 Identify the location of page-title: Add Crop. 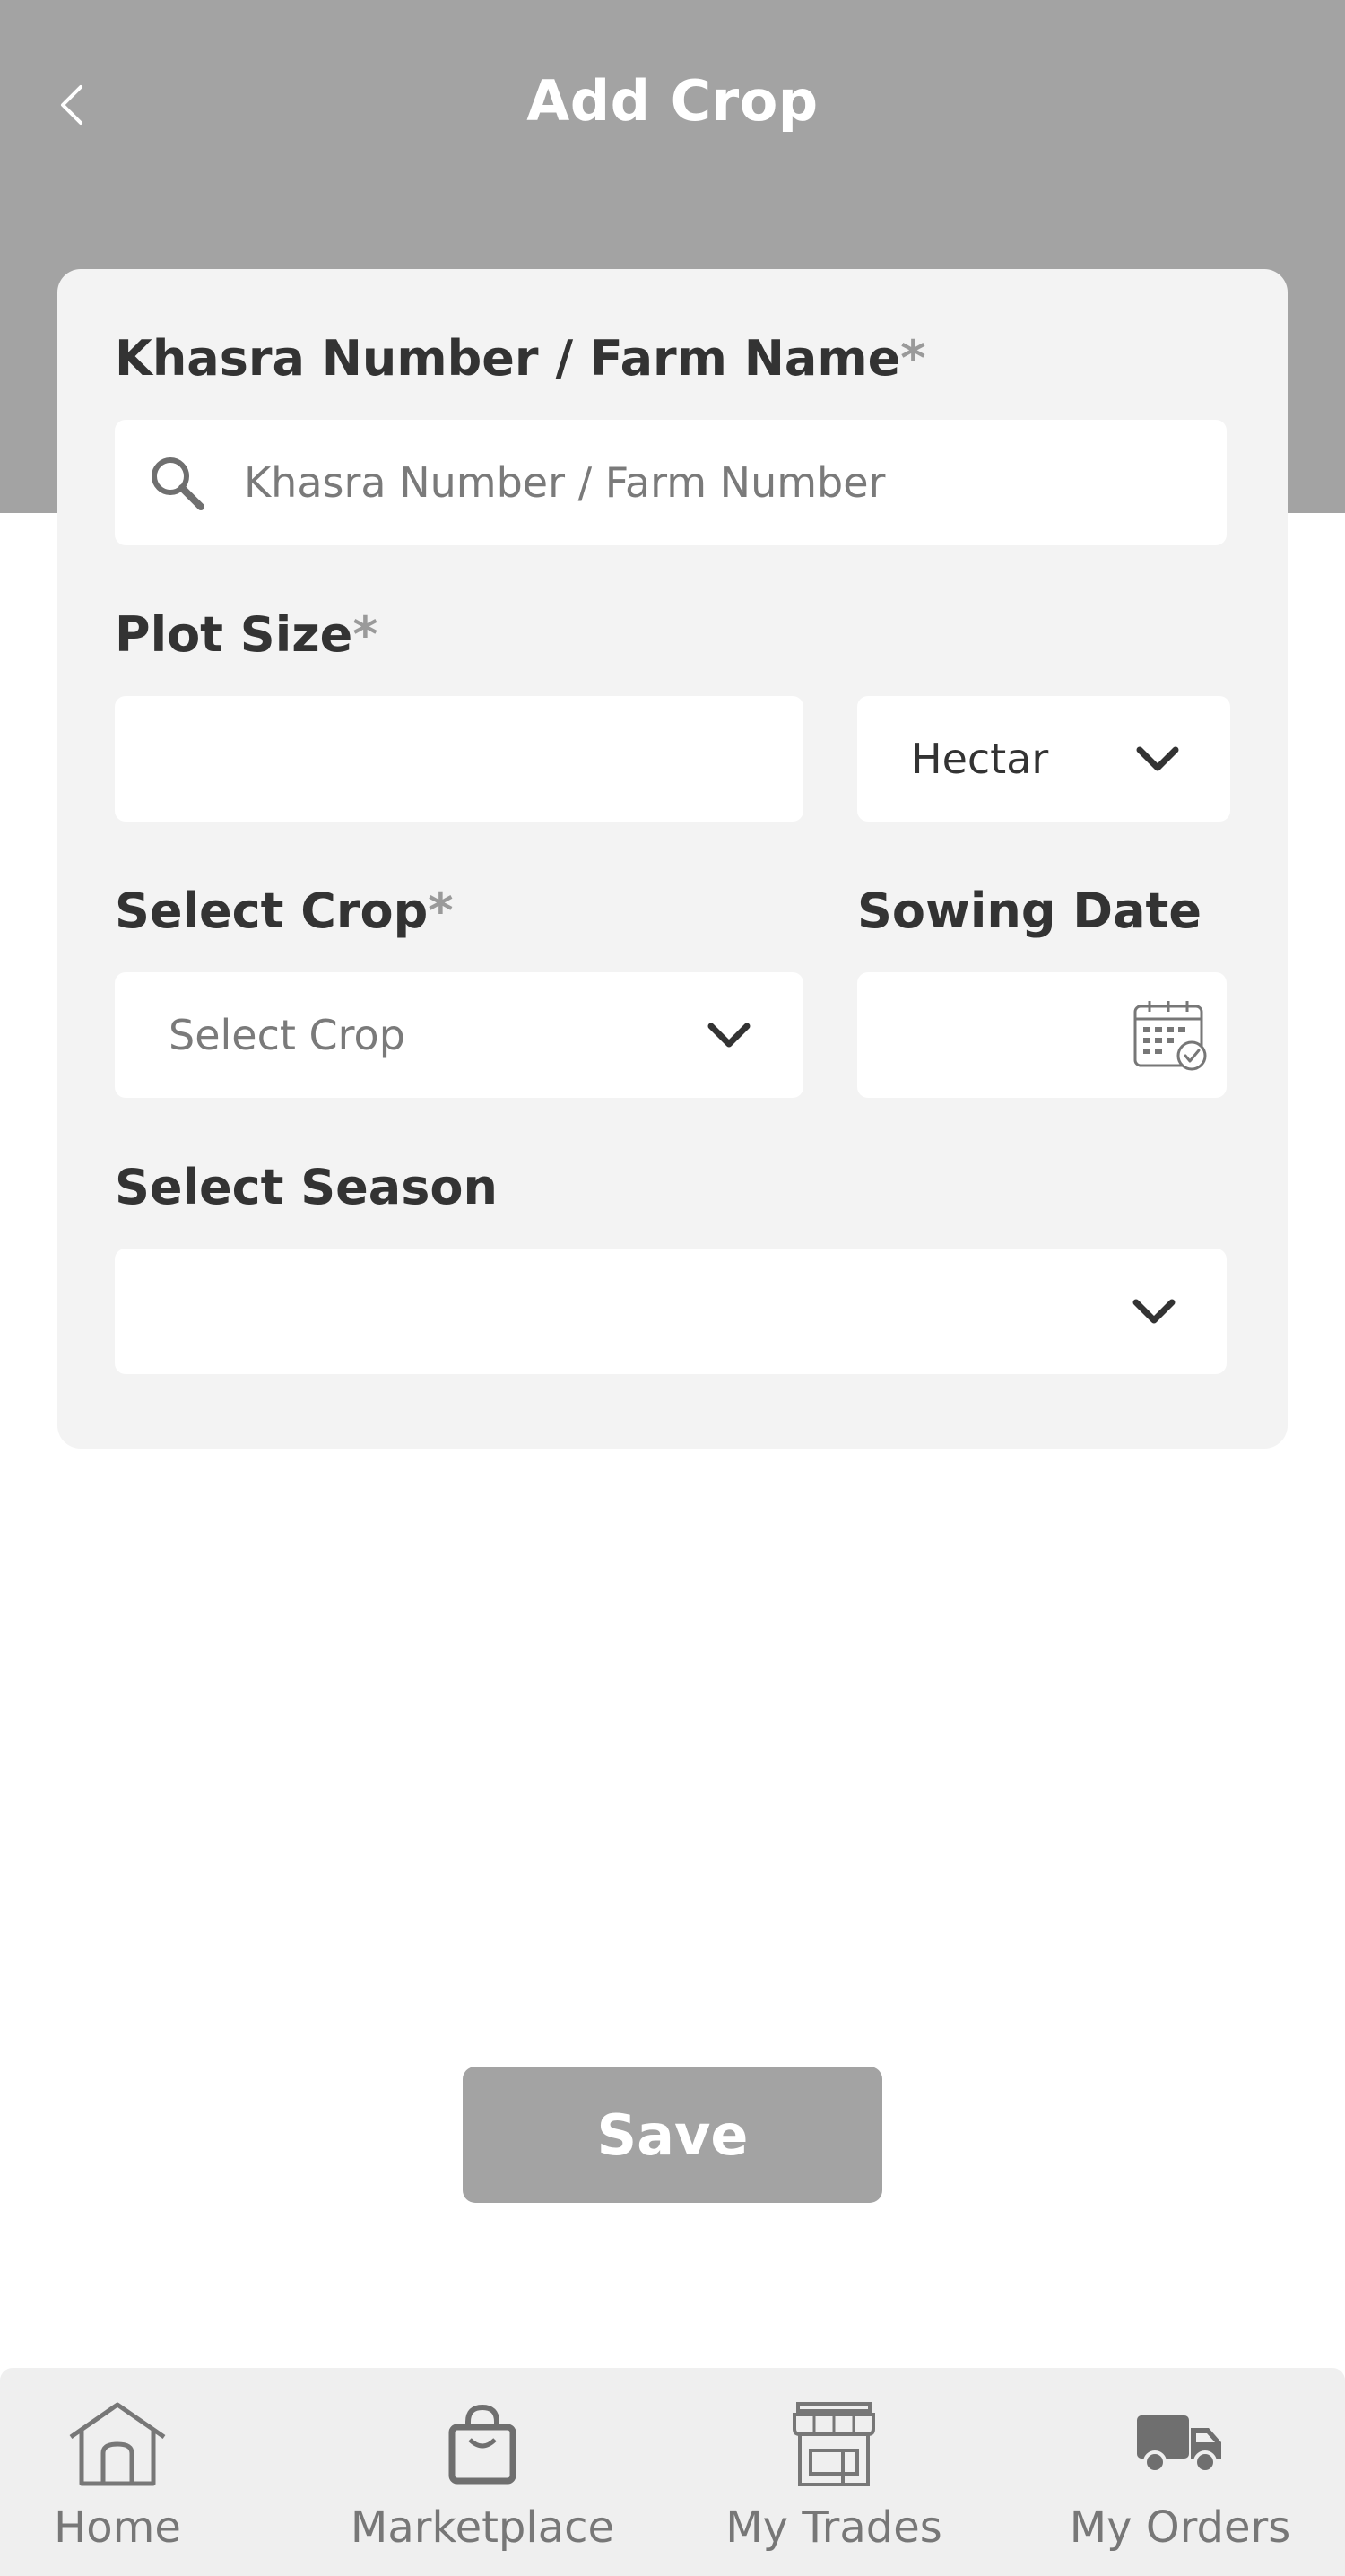
(672, 101).